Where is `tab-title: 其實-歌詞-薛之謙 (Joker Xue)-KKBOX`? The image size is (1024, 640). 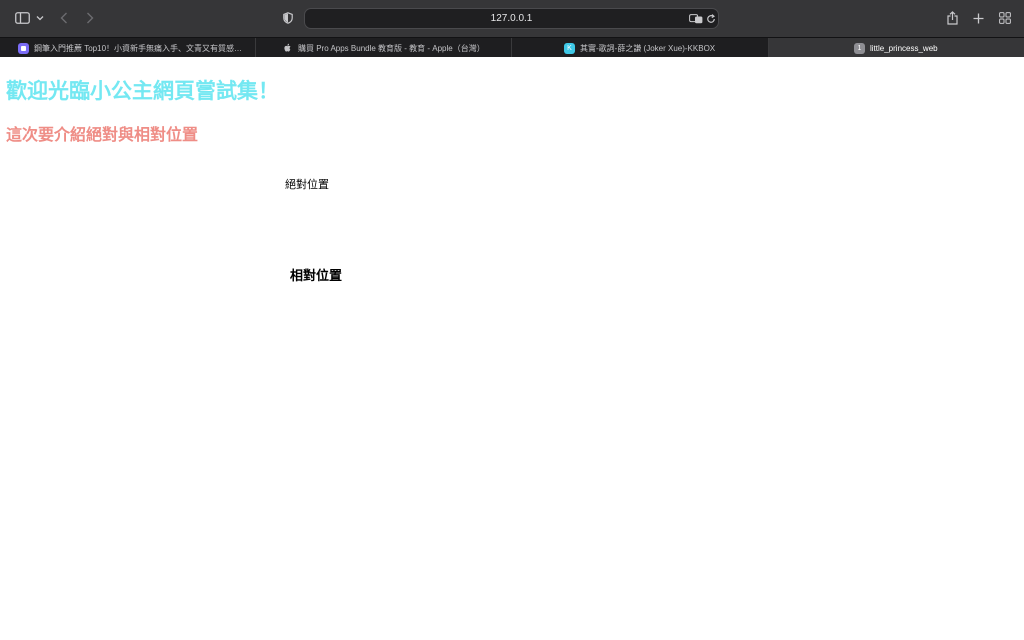
tab-title: 其實-歌詞-薛之謙 (Joker Xue)-KKBOX is located at coordinates (648, 48).